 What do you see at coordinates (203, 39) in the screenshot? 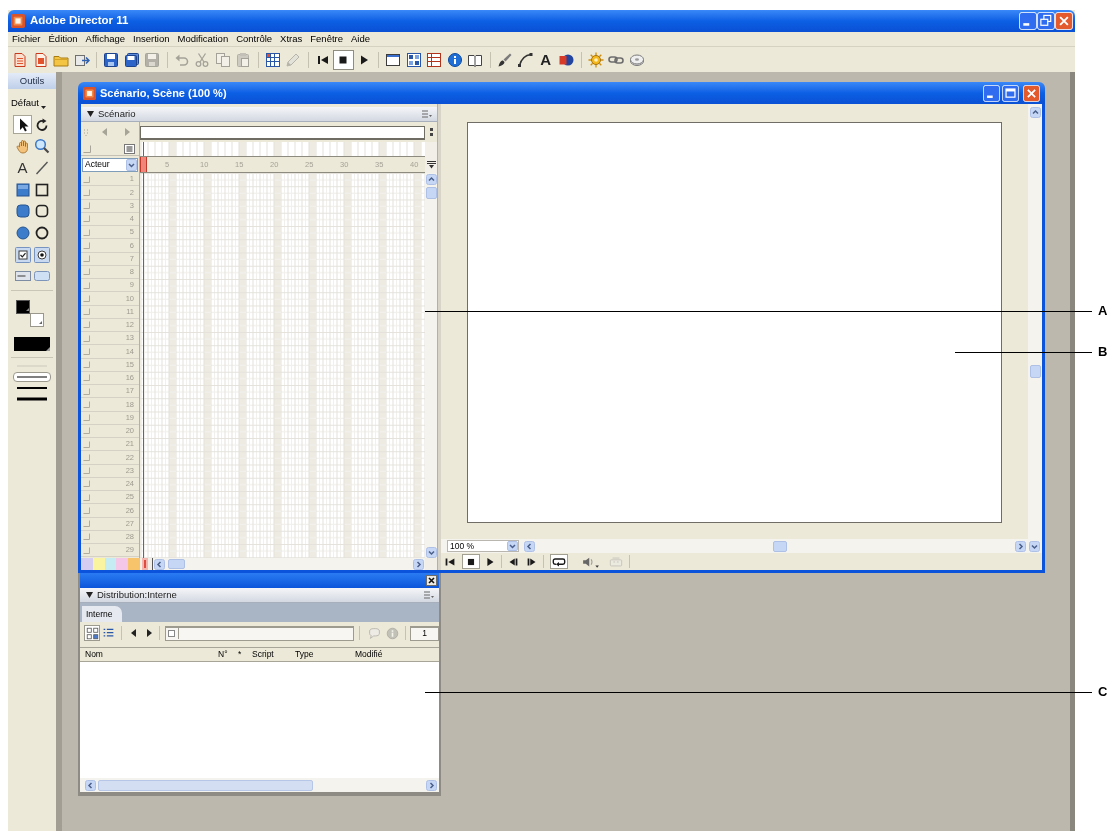
I see `menu-item: Modification` at bounding box center [203, 39].